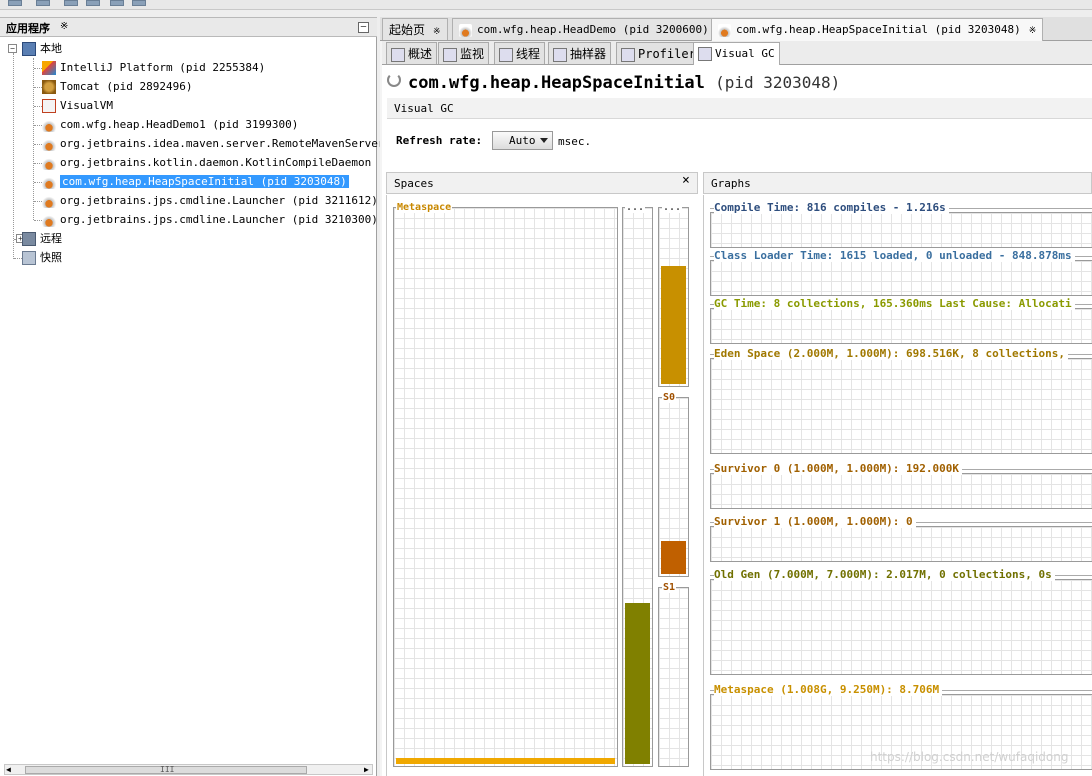  Describe the element at coordinates (366, 769) in the screenshot. I see `scroll-right-icon: ▶` at that location.